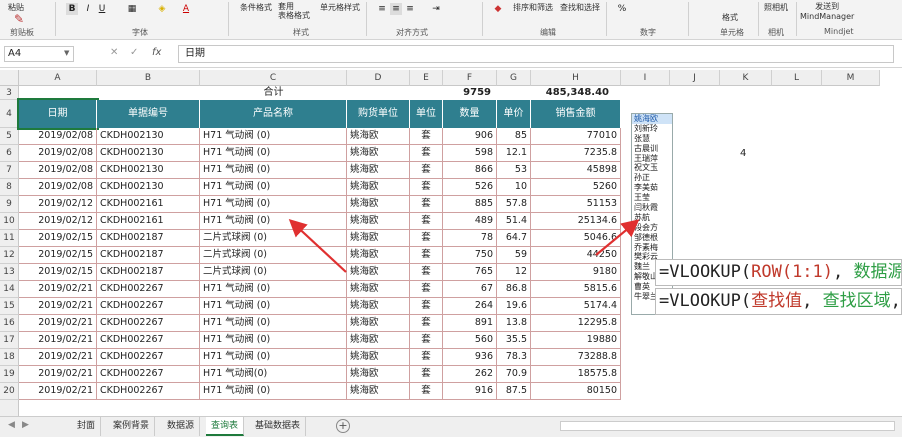  I want to click on sheet-tab: 案例背景, so click(132, 426).